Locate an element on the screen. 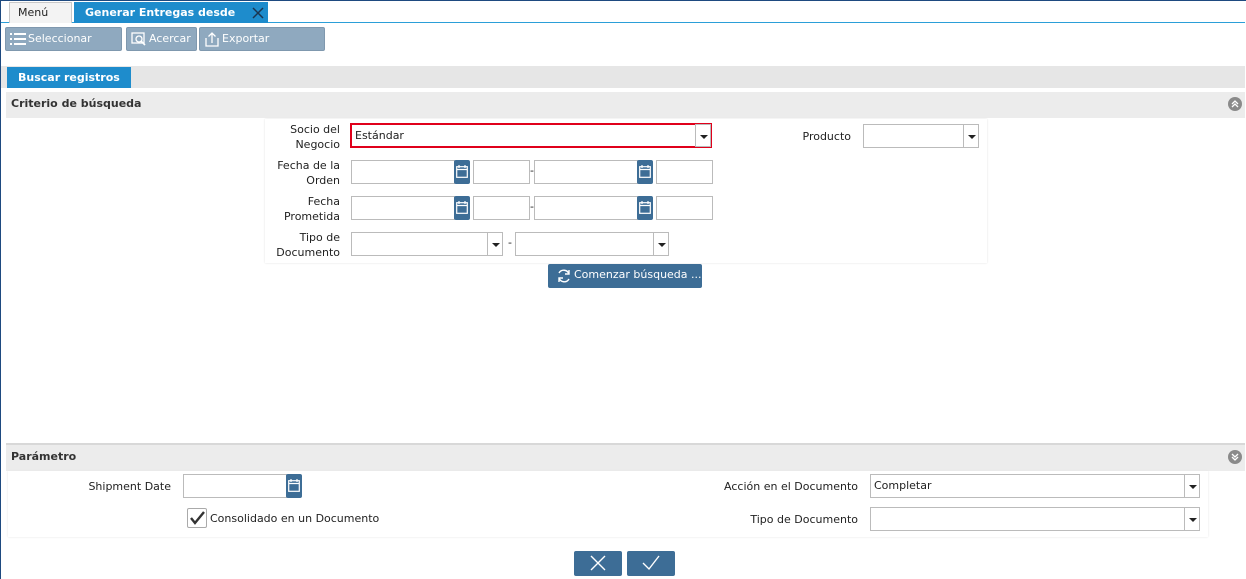  doc-type-from-field is located at coordinates (427, 244).